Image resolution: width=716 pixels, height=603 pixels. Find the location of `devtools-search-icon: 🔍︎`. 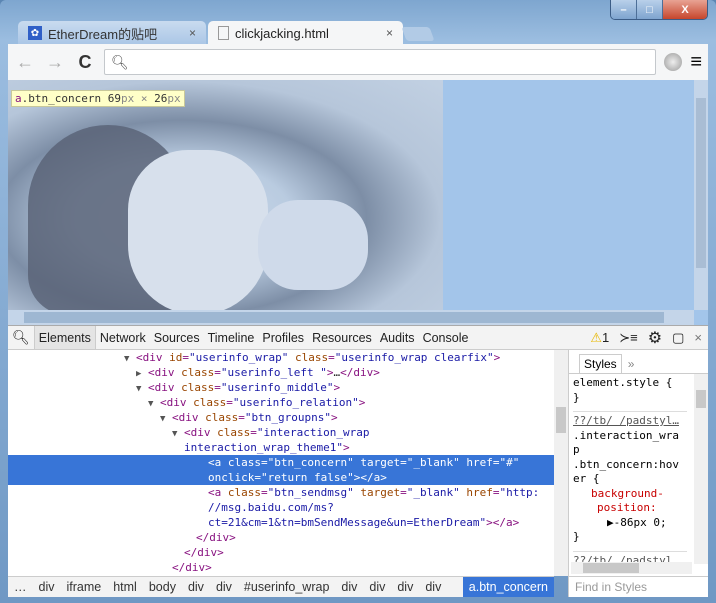

devtools-search-icon: 🔍︎ is located at coordinates (21, 337).